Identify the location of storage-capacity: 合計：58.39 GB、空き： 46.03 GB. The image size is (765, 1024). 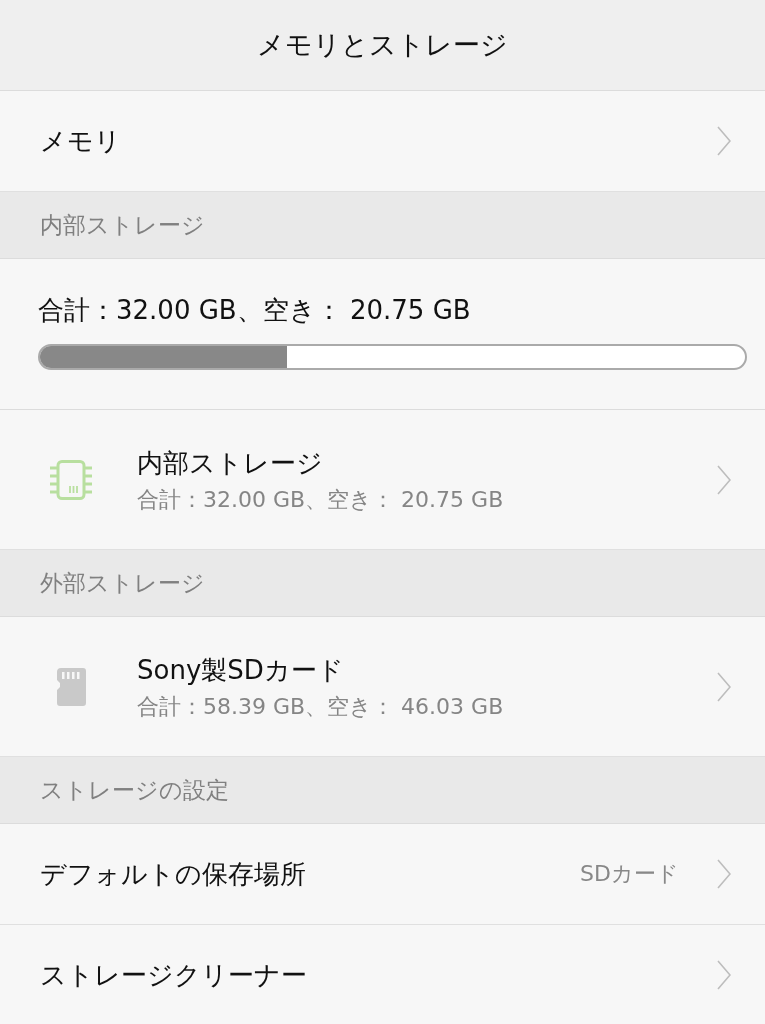
(320, 706).